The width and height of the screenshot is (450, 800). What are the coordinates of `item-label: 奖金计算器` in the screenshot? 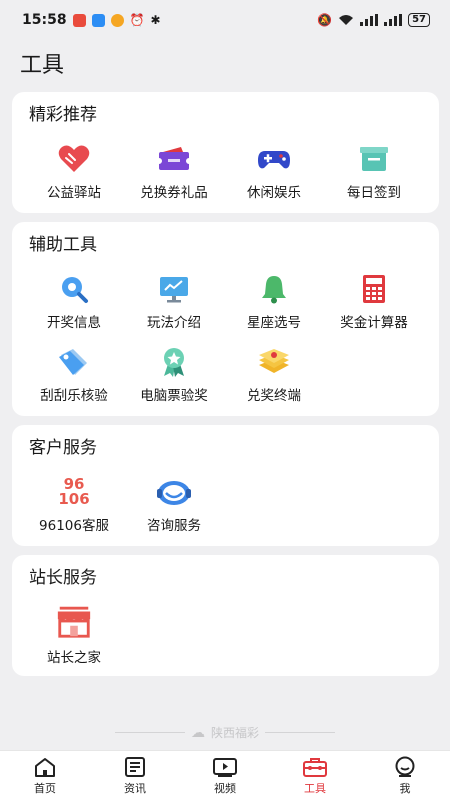 It's located at (374, 323).